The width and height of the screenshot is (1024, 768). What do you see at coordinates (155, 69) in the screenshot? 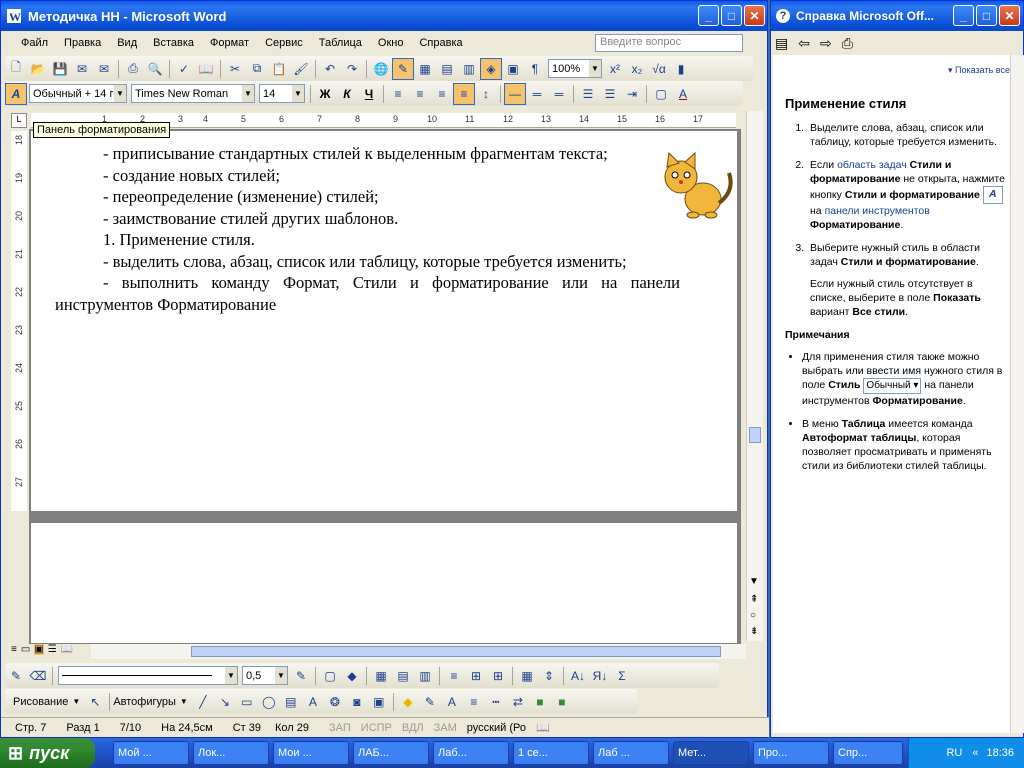
I see `print-preview-icon: 🔍` at bounding box center [155, 69].